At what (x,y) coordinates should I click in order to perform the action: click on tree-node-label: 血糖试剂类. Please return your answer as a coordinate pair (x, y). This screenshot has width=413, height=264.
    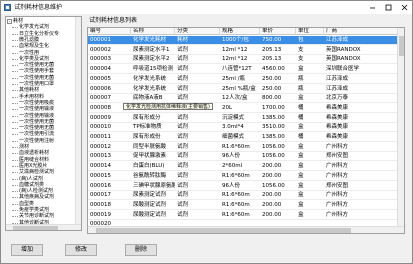
    Looking at the image, I should click on (32, 184).